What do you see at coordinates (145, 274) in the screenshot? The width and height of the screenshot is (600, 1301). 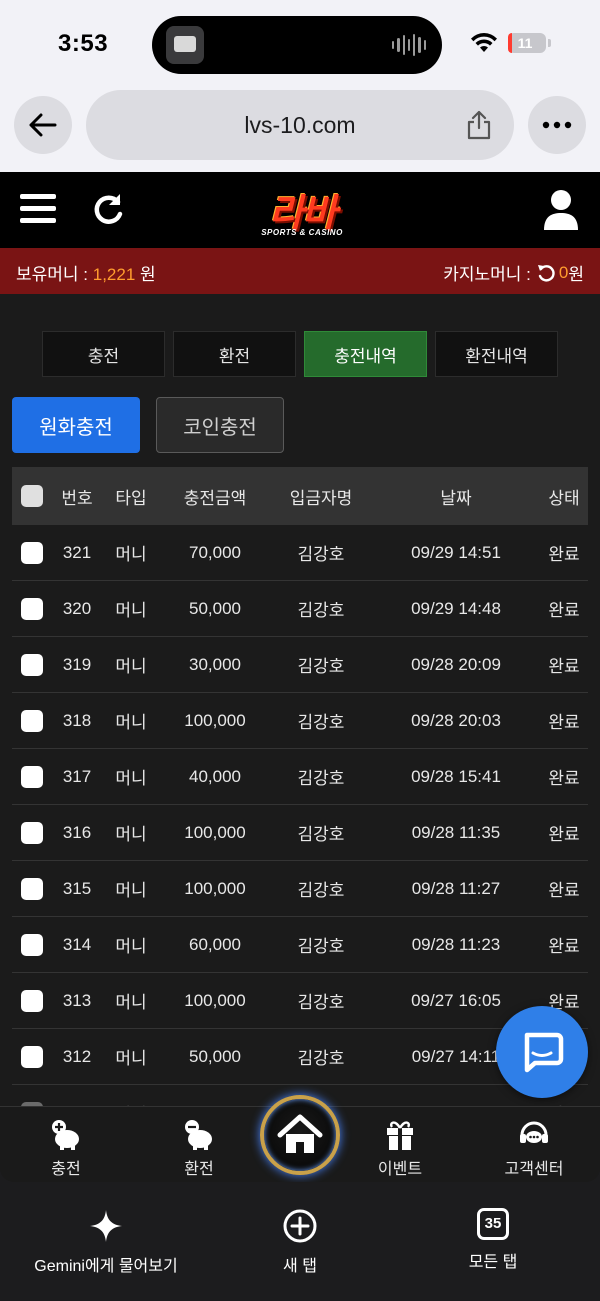 I see `balance-unit: 원` at bounding box center [145, 274].